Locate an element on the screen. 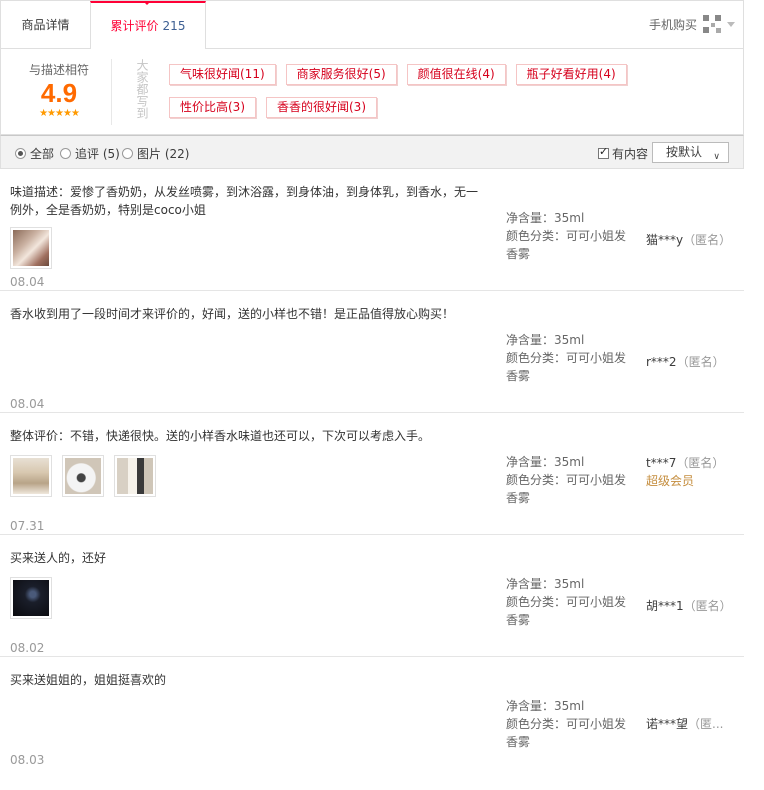 Image resolution: width=764 pixels, height=790 pixels. reviewer-name: 胡***1（匿名） is located at coordinates (691, 605).